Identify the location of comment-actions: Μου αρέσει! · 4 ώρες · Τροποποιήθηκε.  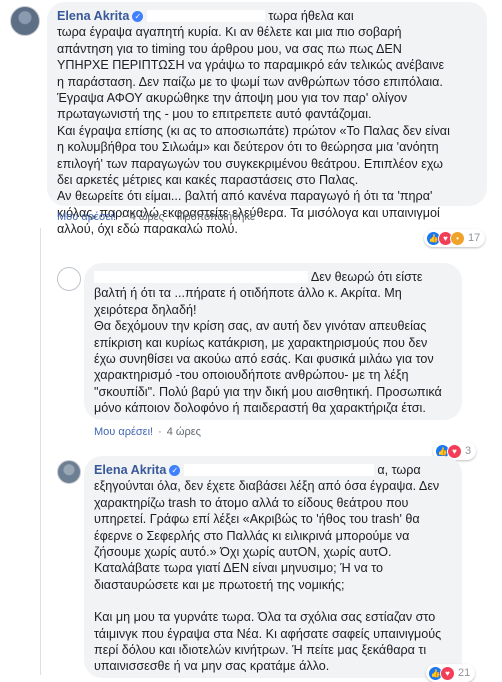
(156, 217).